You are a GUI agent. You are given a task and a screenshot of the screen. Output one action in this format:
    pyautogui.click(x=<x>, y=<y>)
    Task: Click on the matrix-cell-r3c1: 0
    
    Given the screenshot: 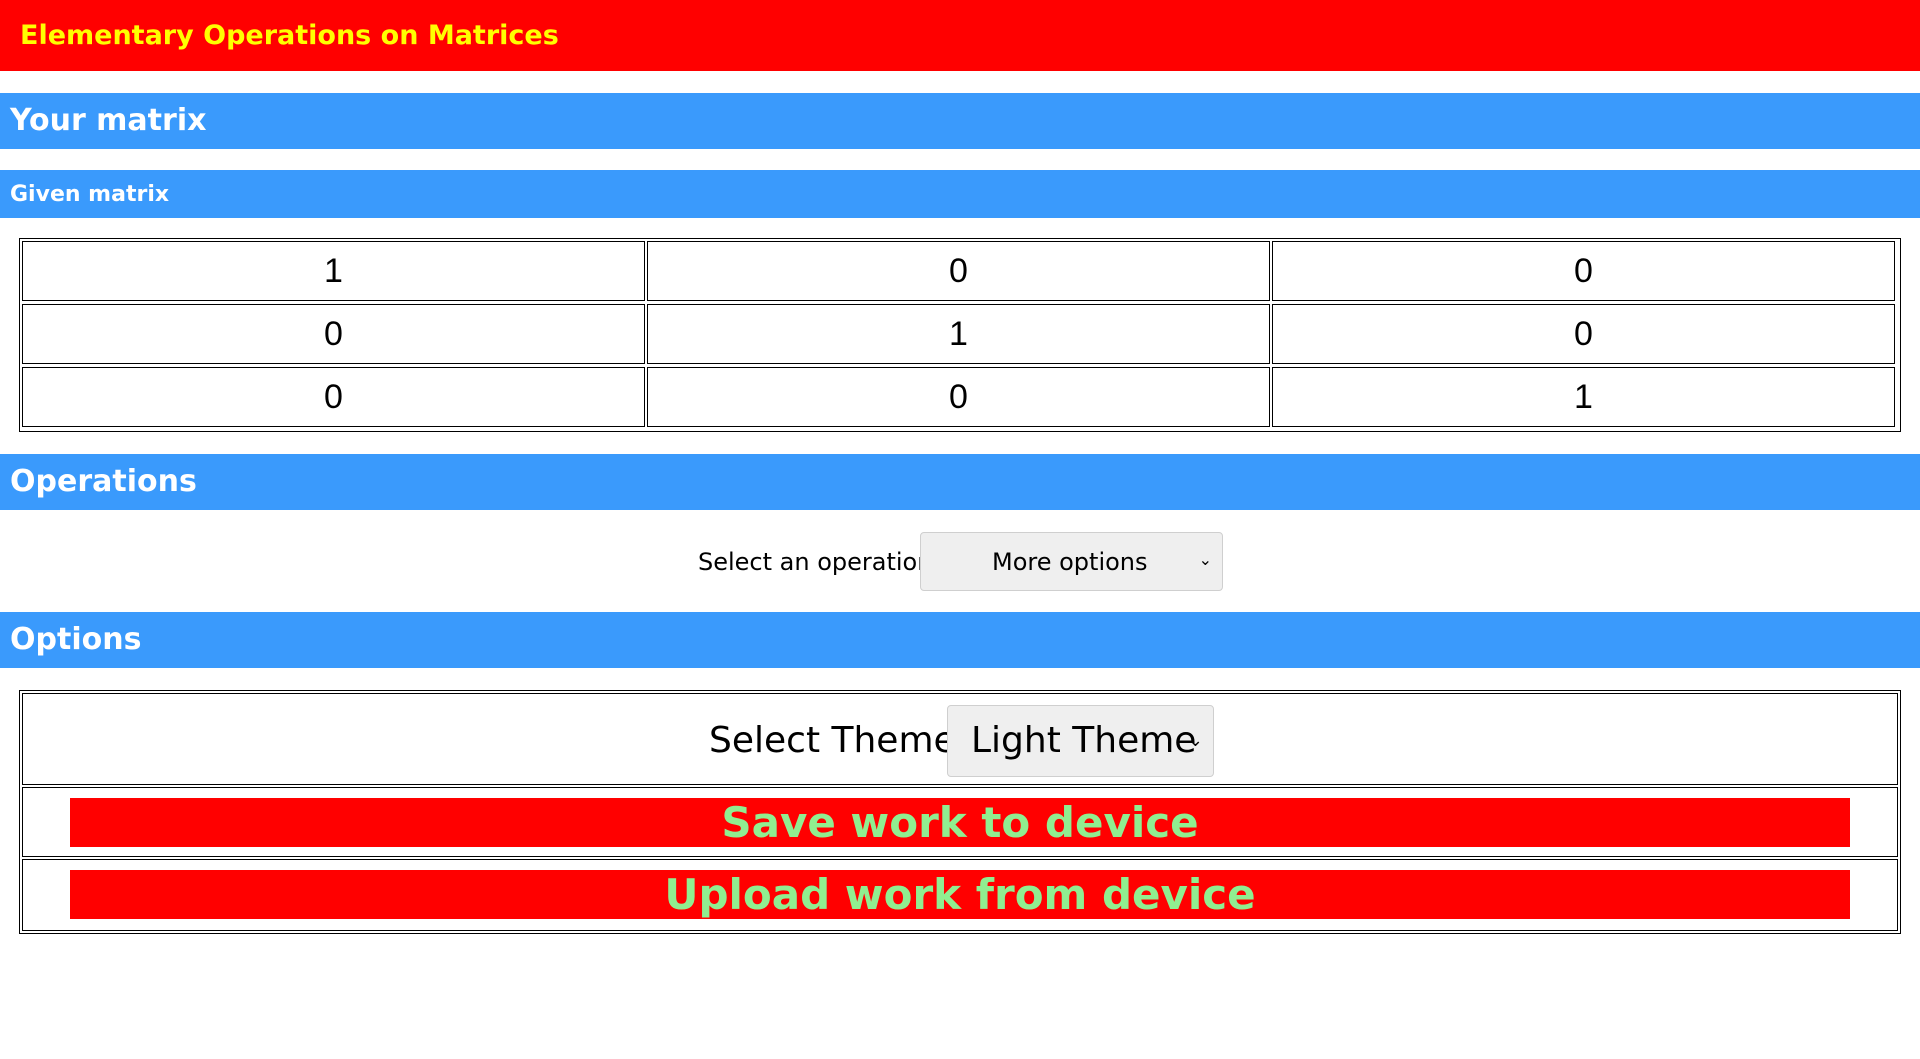 What is the action you would take?
    pyautogui.click(x=333, y=397)
    